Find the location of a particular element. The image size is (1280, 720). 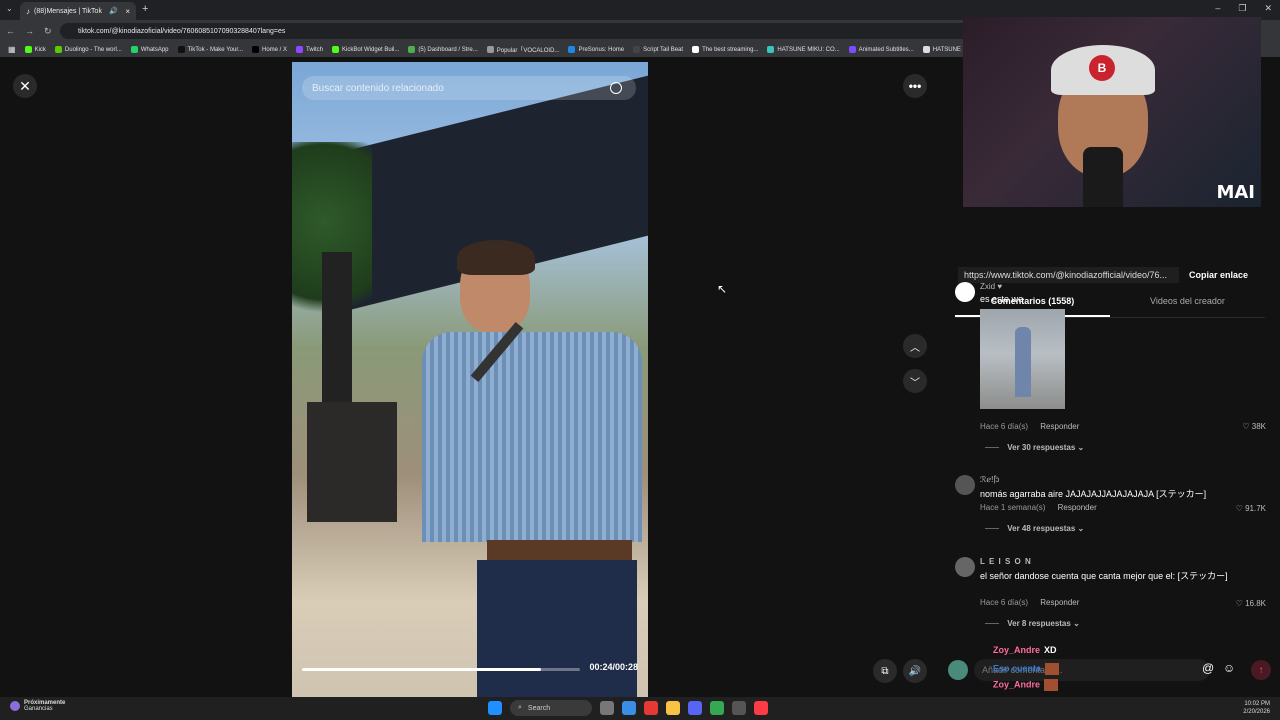

volume-button: 🔊 is located at coordinates (915, 671).